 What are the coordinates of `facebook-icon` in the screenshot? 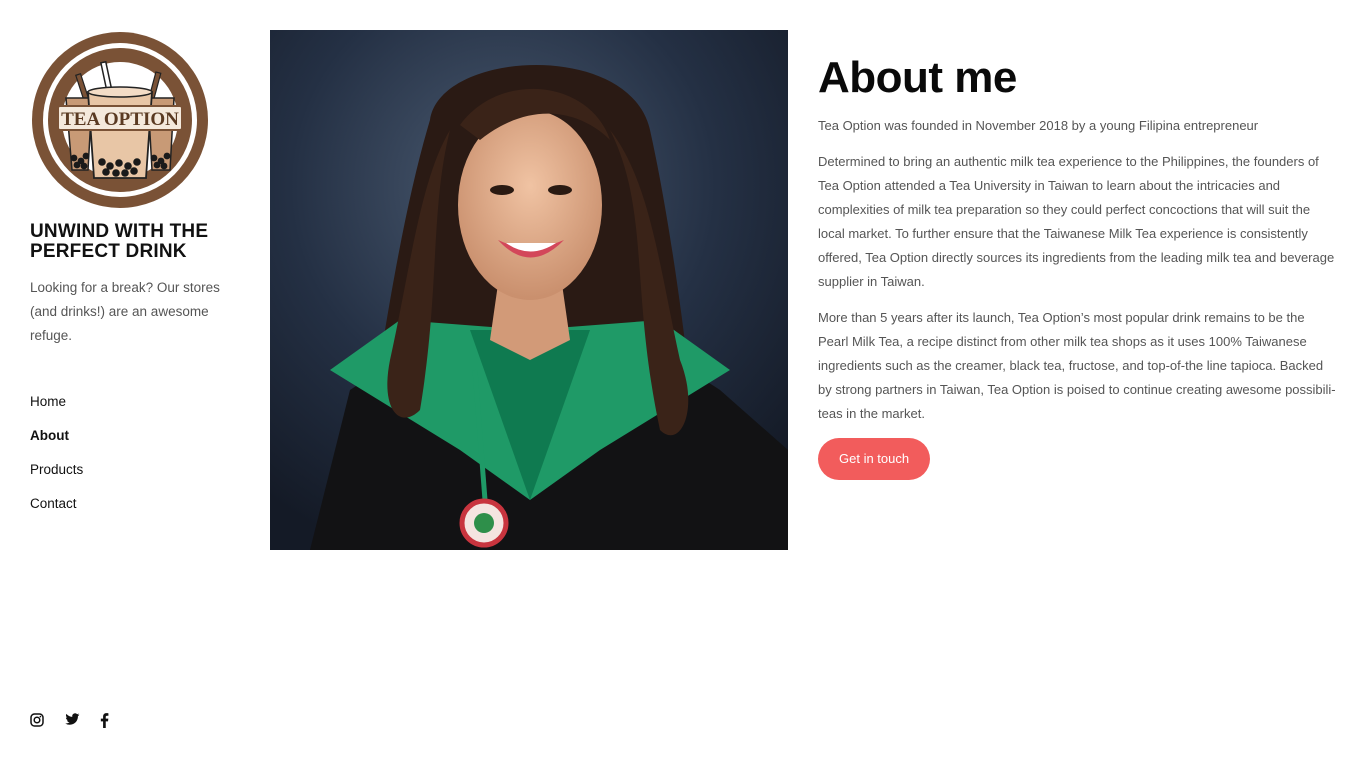 It's located at (107, 720).